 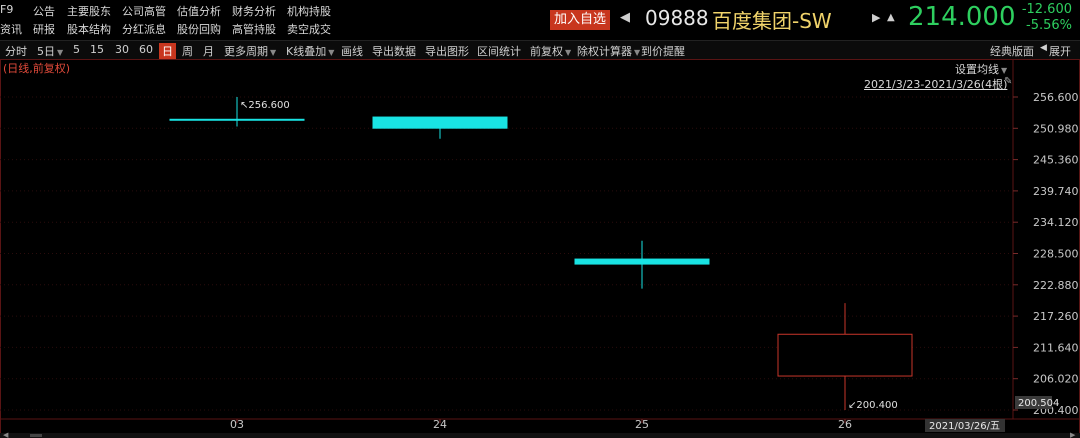 What do you see at coordinates (964, 426) in the screenshot?
I see `date-label: 2021/03/26/五` at bounding box center [964, 426].